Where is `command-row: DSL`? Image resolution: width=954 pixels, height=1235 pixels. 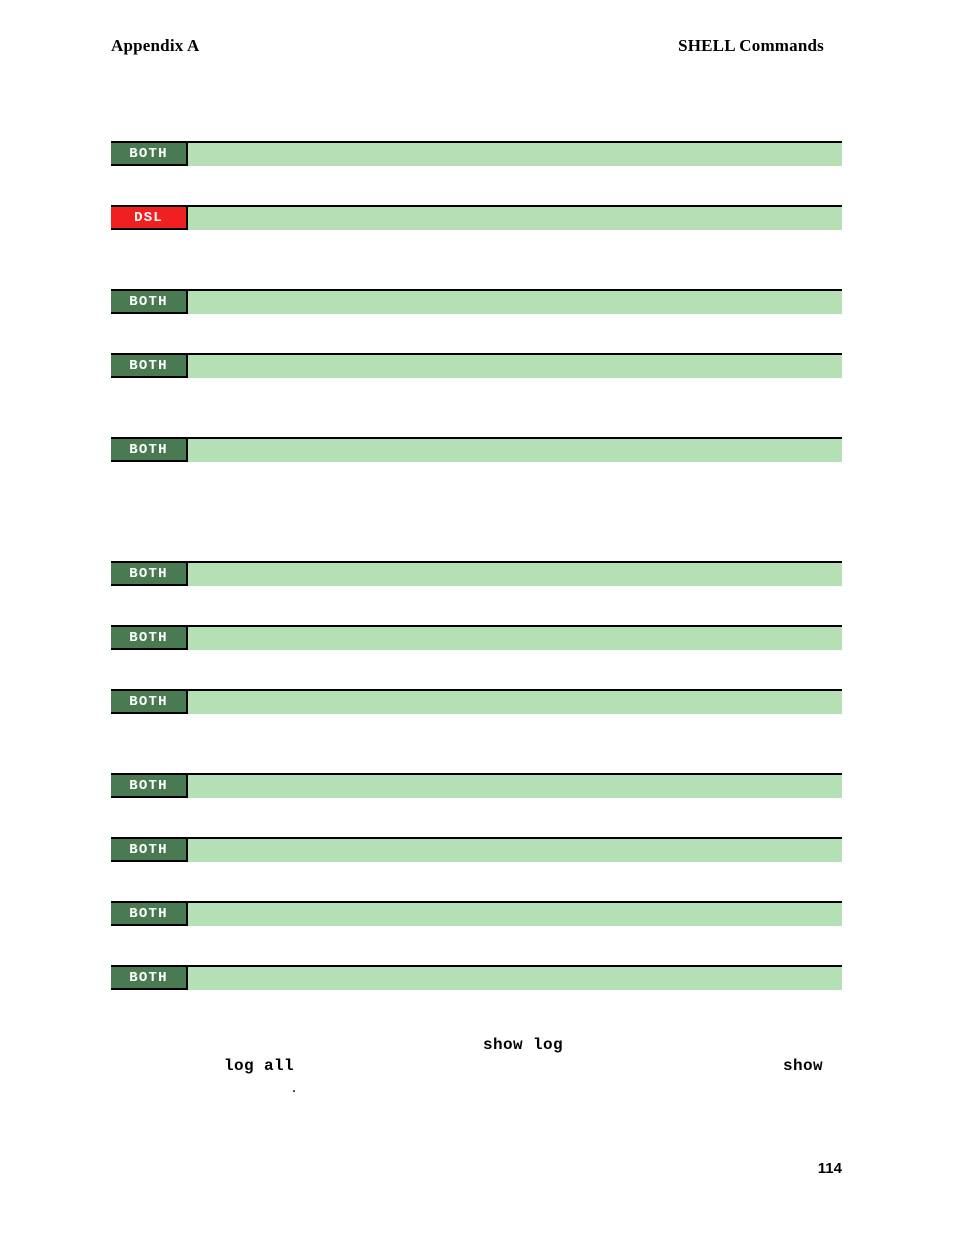
command-row: DSL is located at coordinates (476, 217).